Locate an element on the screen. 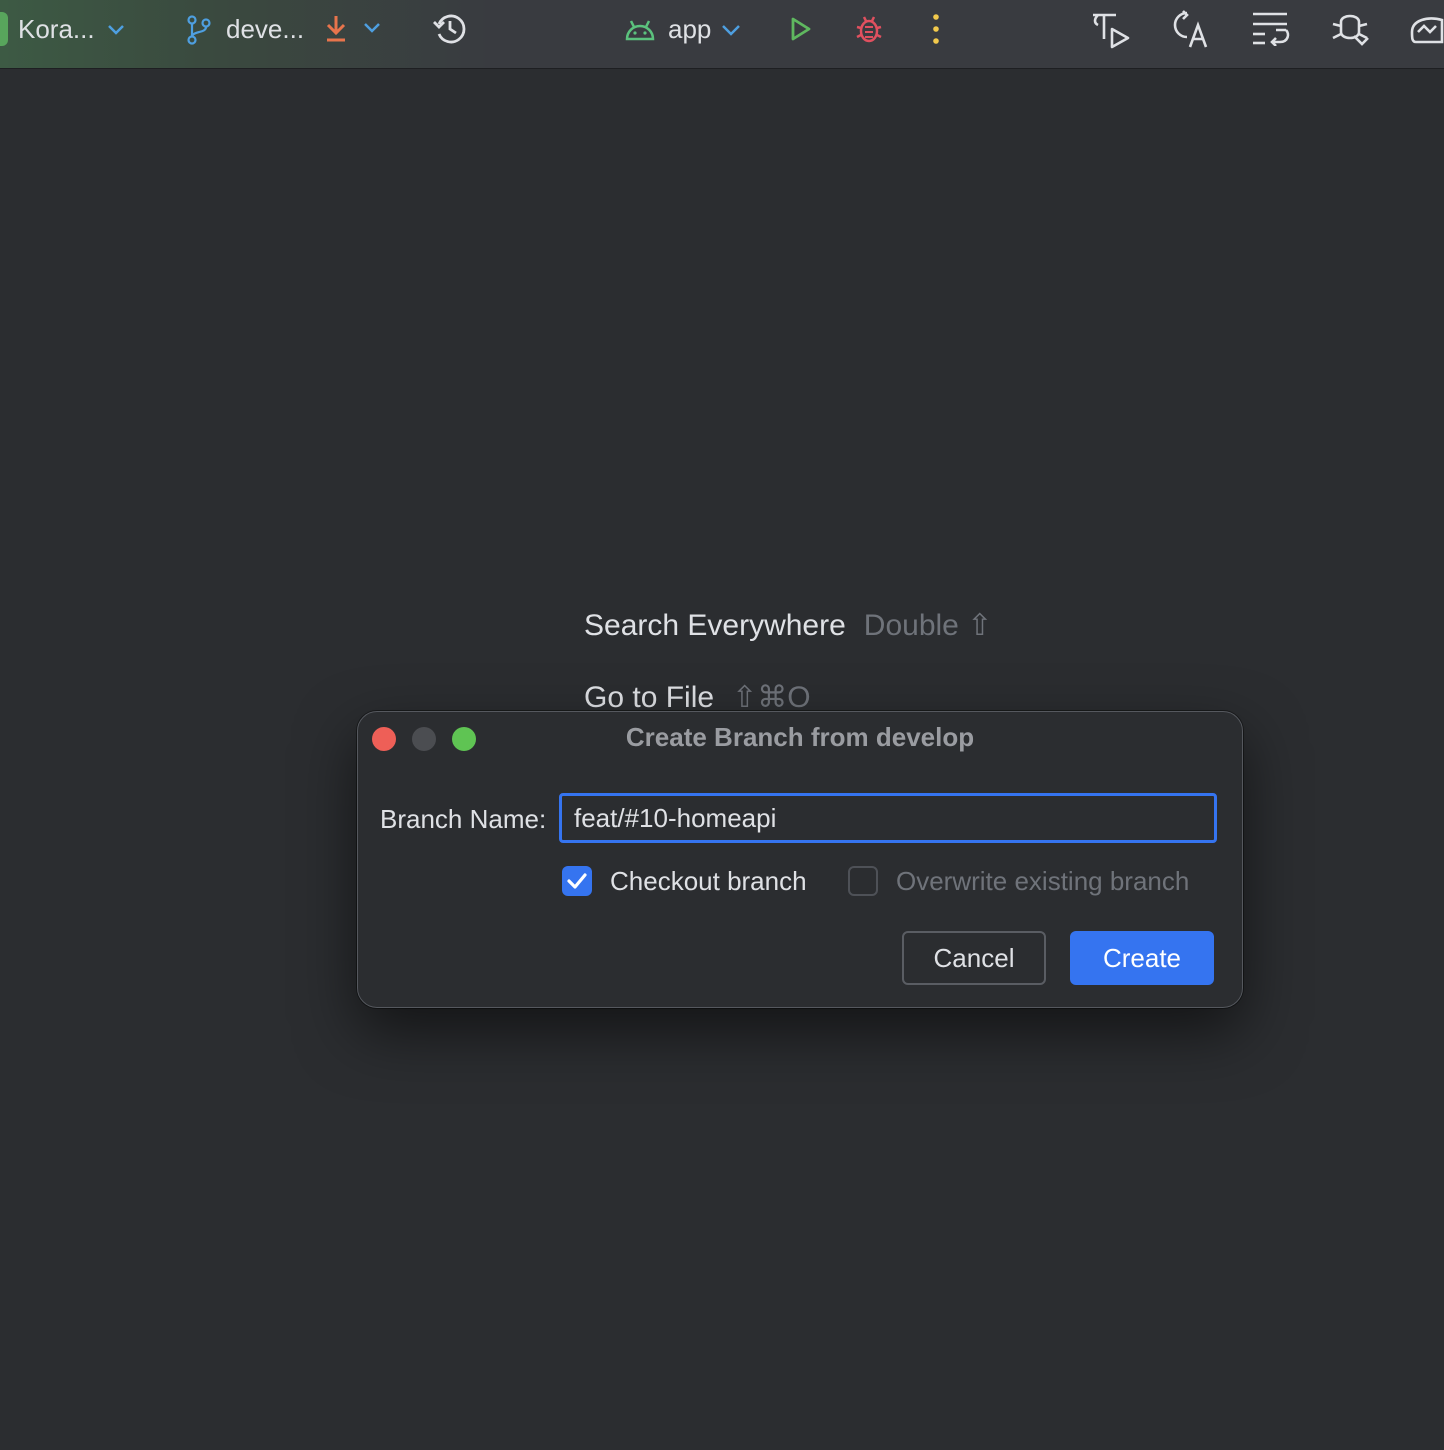 This screenshot has width=1444, height=1450. debugger-icon is located at coordinates (1350, 28).